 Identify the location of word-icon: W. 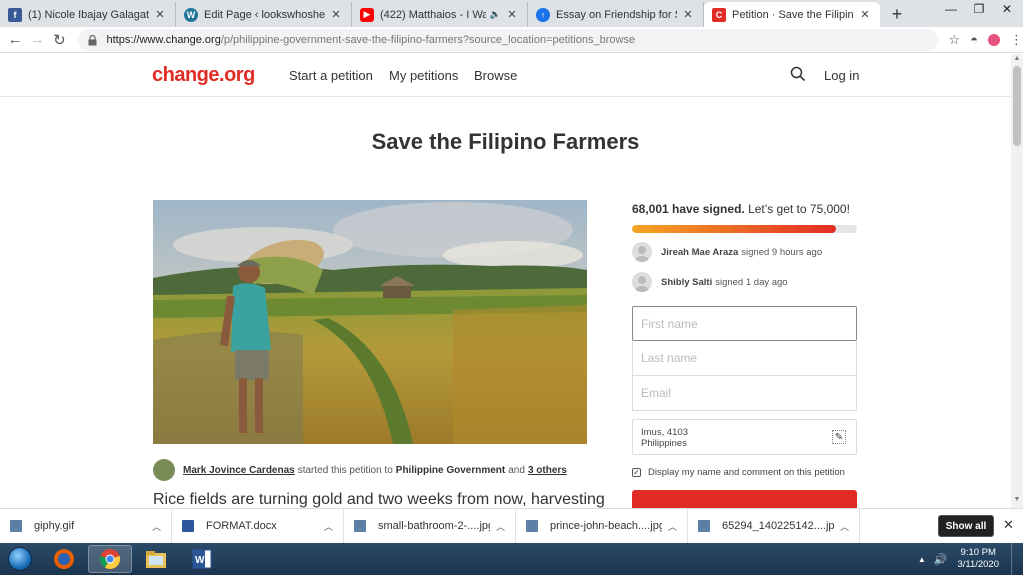
(202, 559).